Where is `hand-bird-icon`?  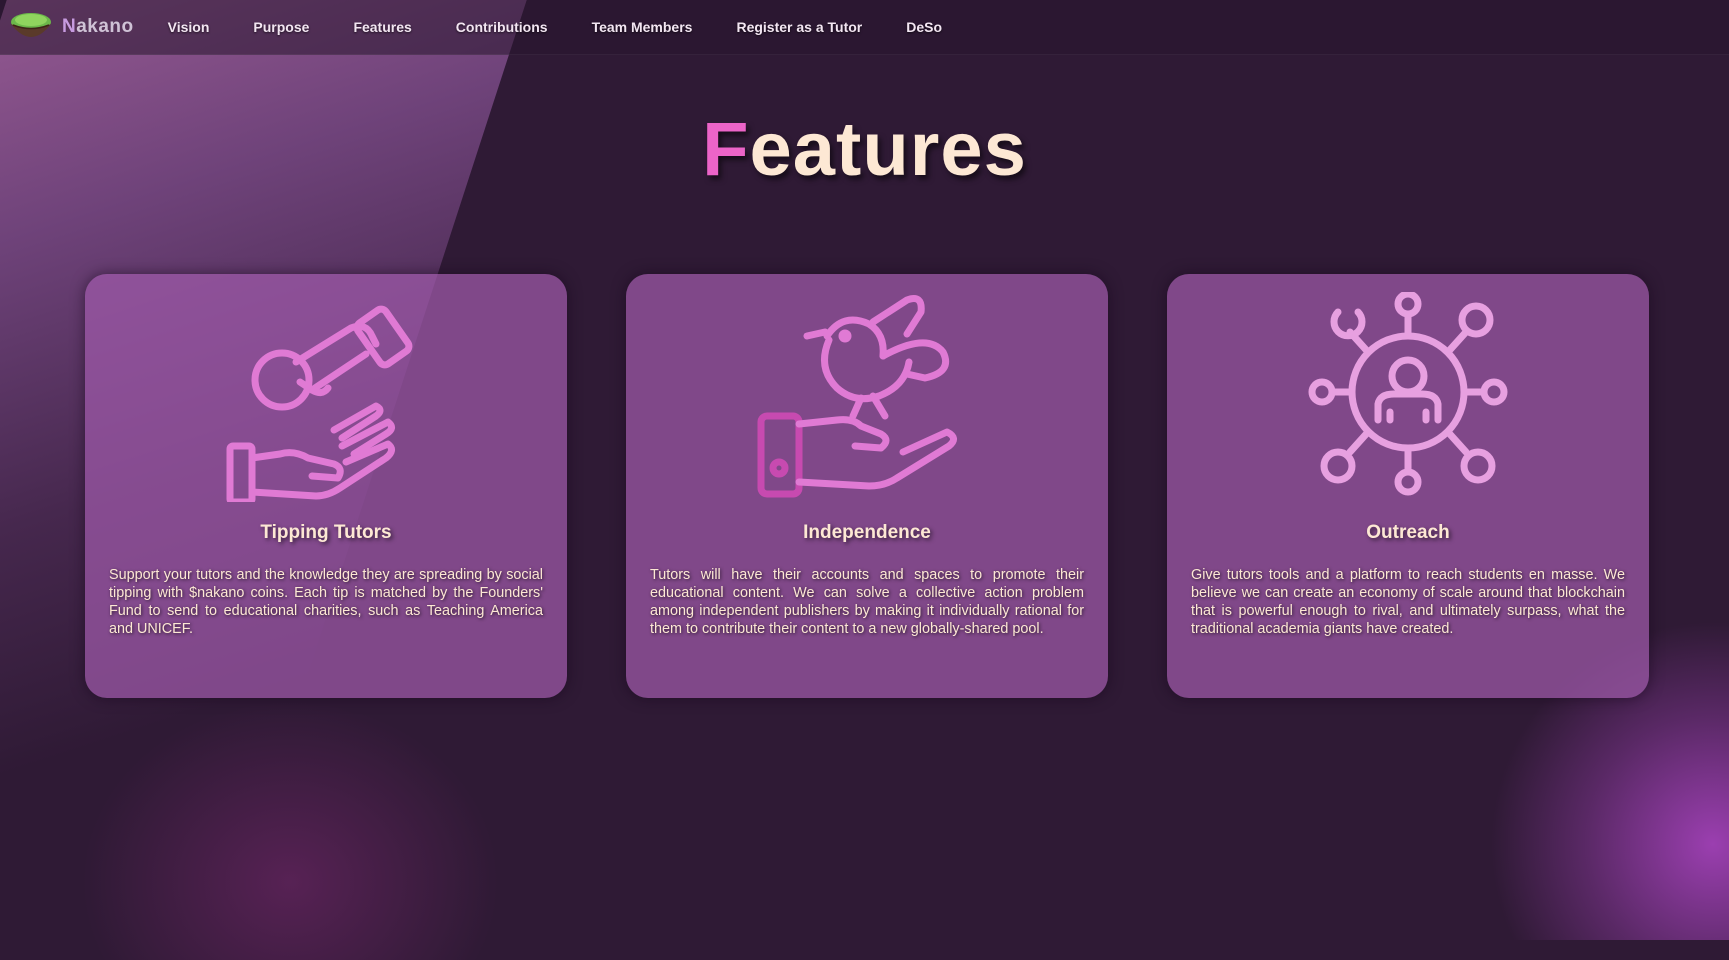 hand-bird-icon is located at coordinates (857, 396).